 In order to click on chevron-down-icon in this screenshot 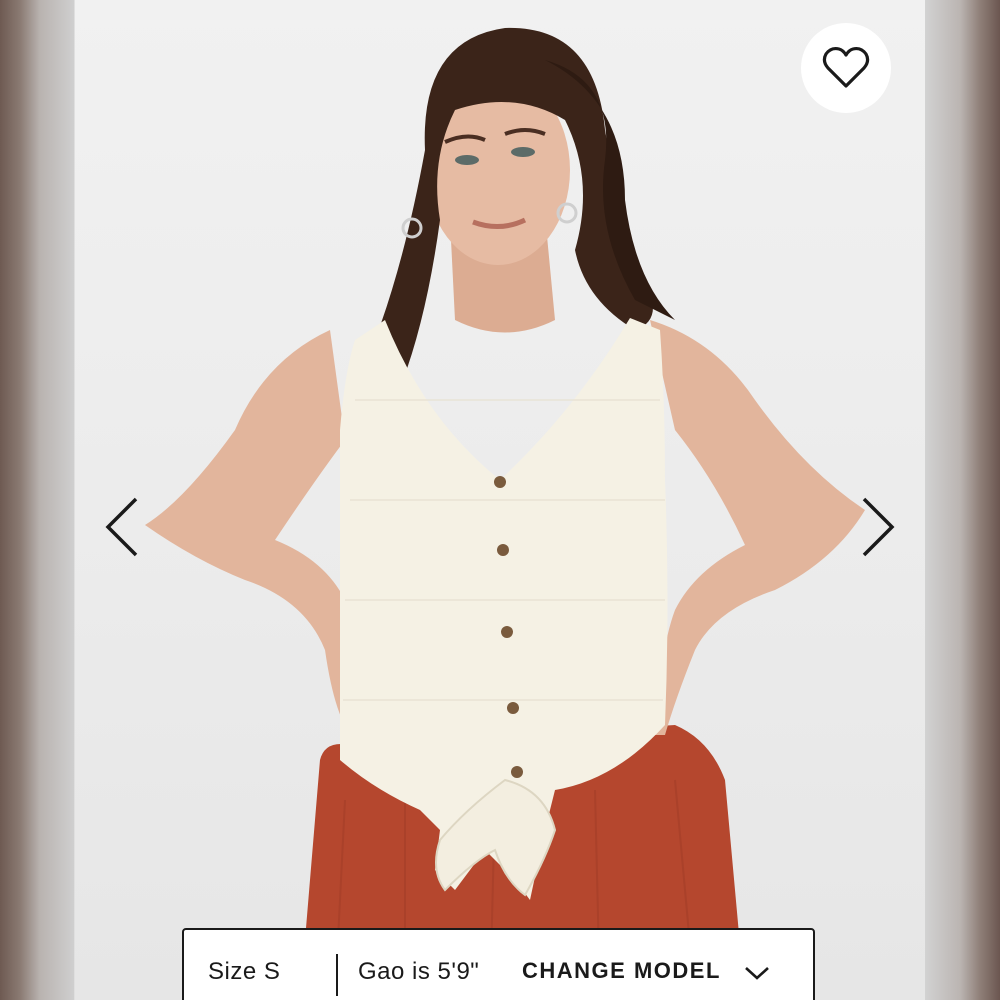, I will do `click(757, 973)`.